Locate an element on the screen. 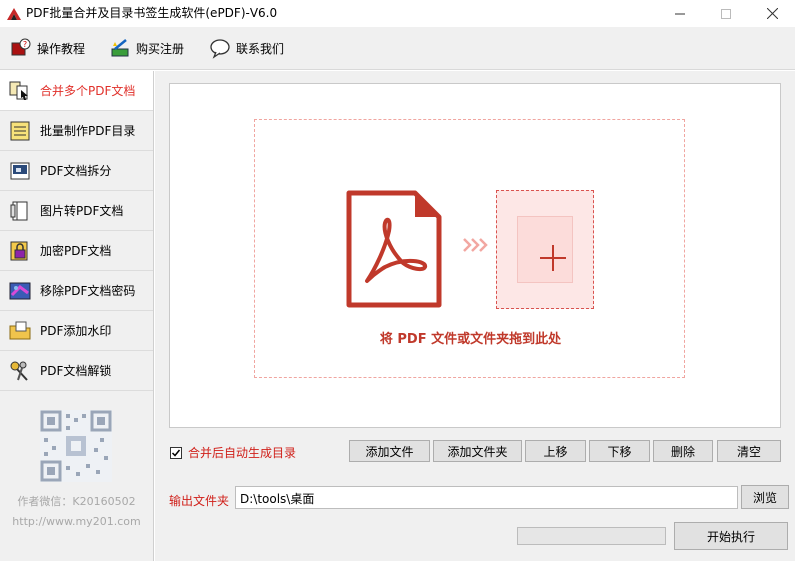 This screenshot has height=561, width=795. sidebar-item-unlock: PDF文档解锁 is located at coordinates (76, 371).